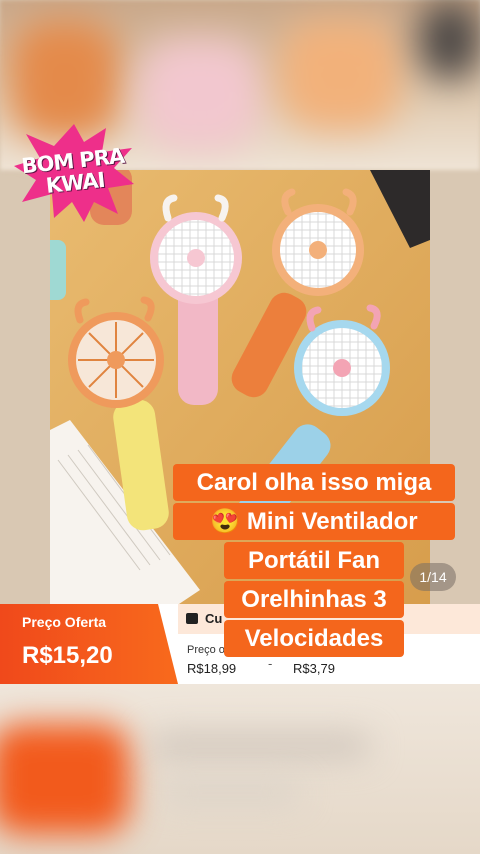  What do you see at coordinates (314, 668) in the screenshot?
I see `discount-value: R$3,79` at bounding box center [314, 668].